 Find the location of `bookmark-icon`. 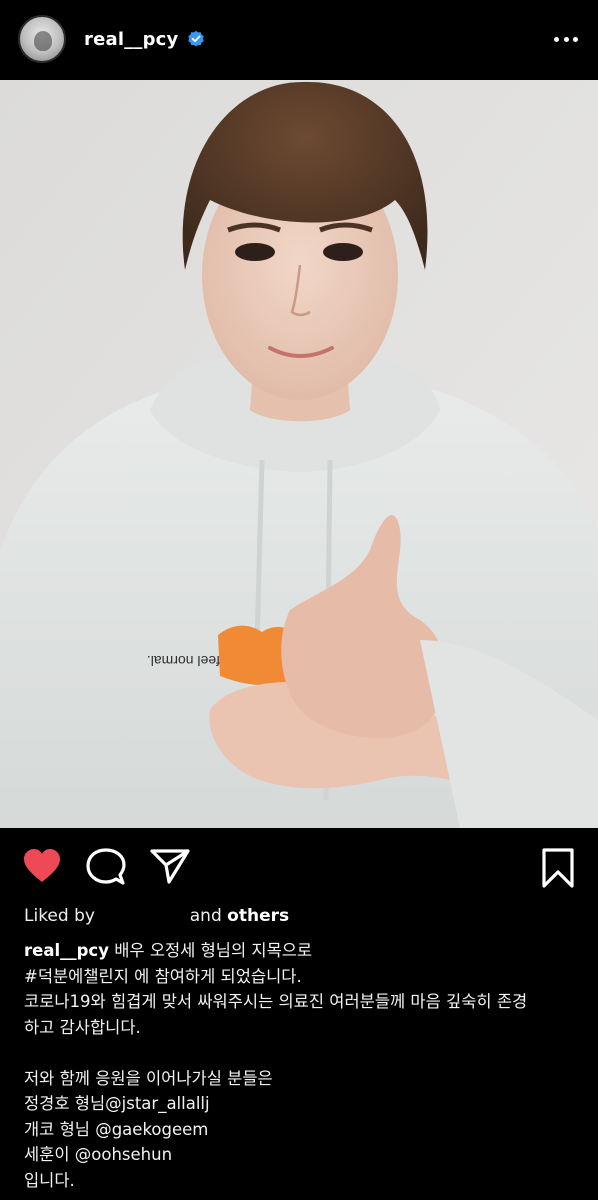

bookmark-icon is located at coordinates (558, 868).